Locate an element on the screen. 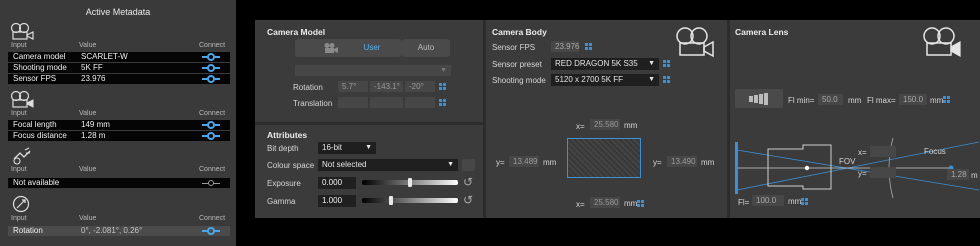 The image size is (980, 246). metadata-row: Camera model SCARLET-W is located at coordinates (119, 57).